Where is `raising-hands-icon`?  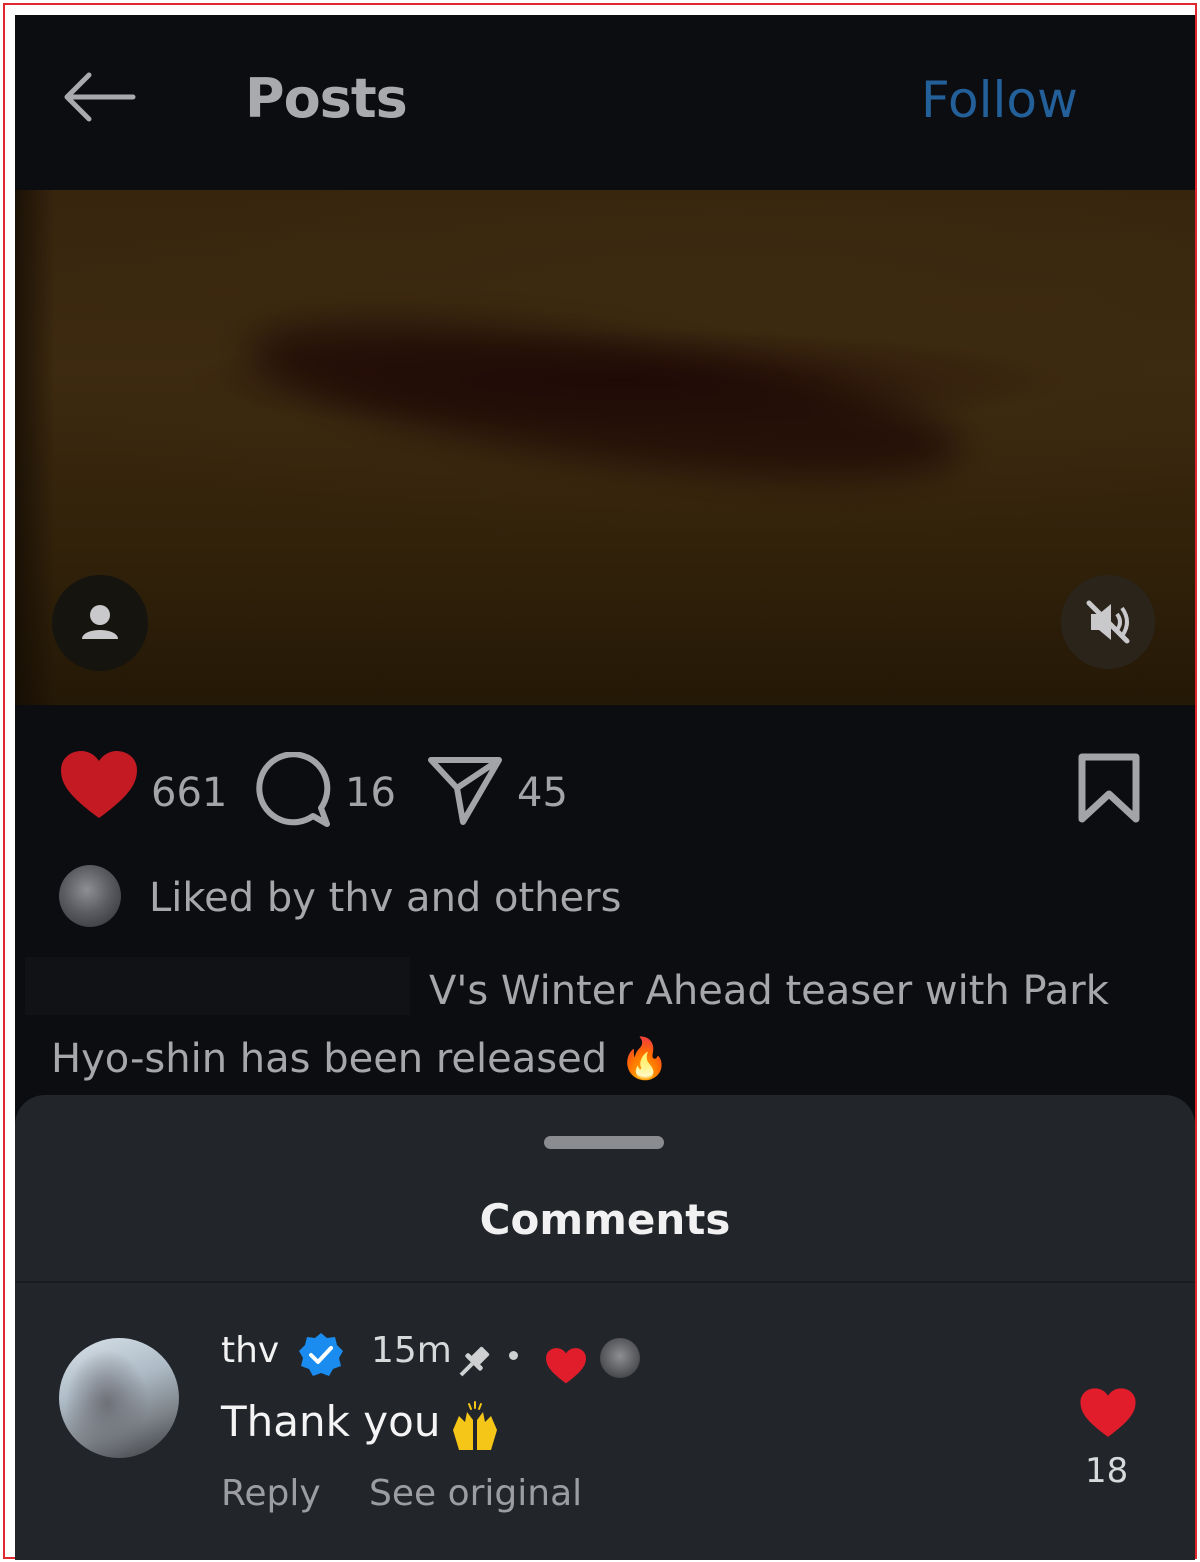
raising-hands-icon is located at coordinates (475, 1425).